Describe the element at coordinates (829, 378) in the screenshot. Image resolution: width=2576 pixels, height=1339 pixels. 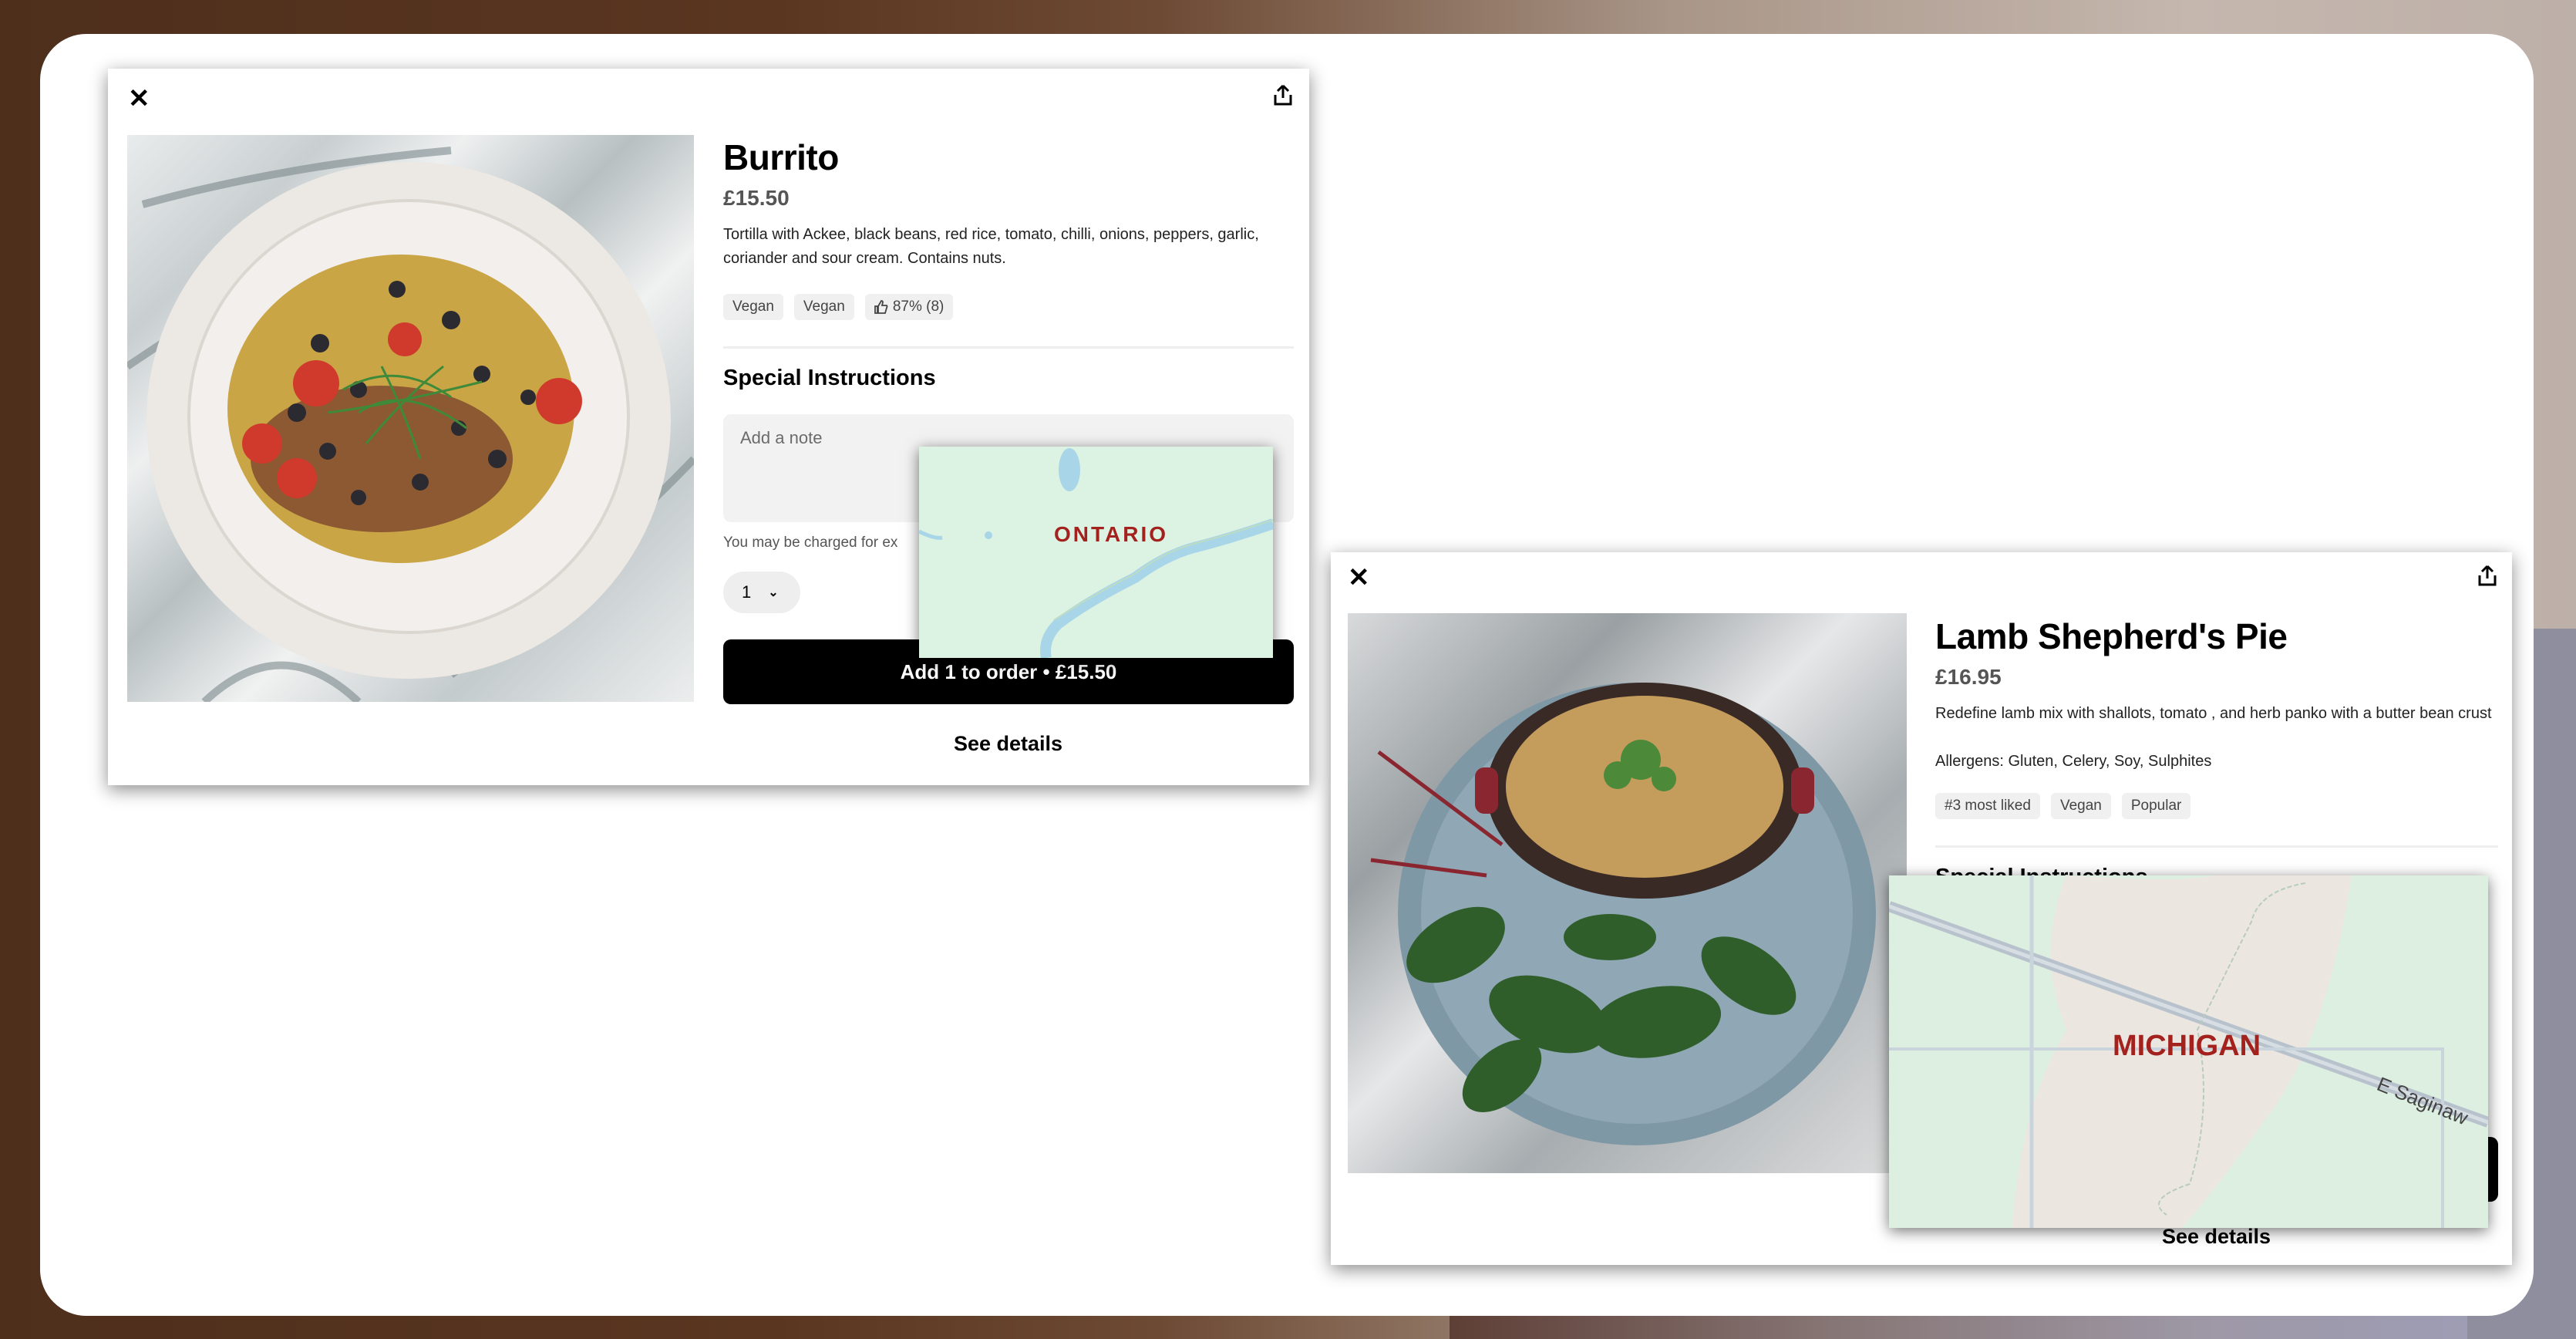
I see `special-instructions-heading: Special Instructions` at that location.